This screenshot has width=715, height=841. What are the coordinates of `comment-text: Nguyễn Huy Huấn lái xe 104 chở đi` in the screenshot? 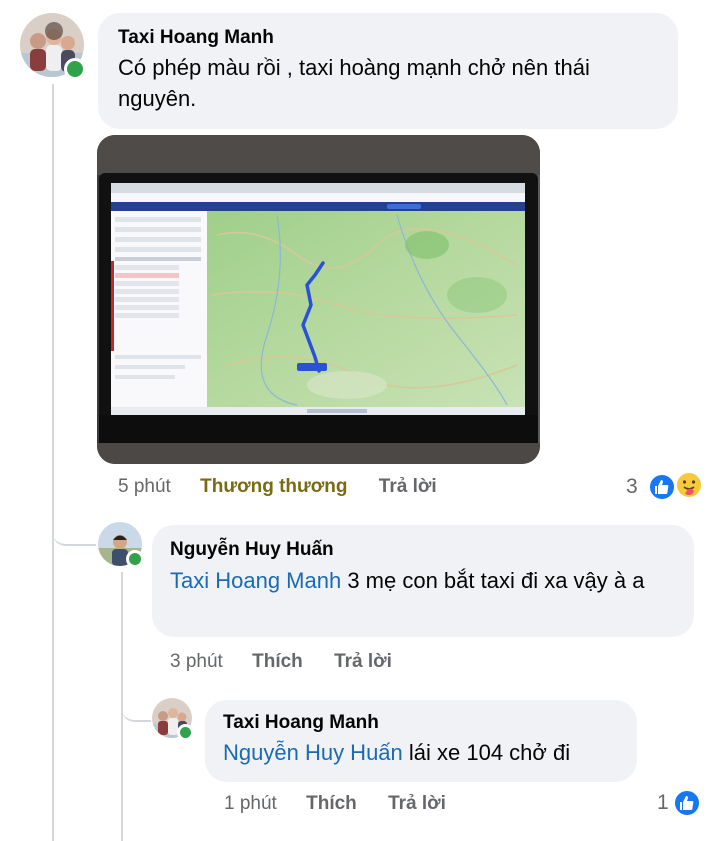 It's located at (421, 752).